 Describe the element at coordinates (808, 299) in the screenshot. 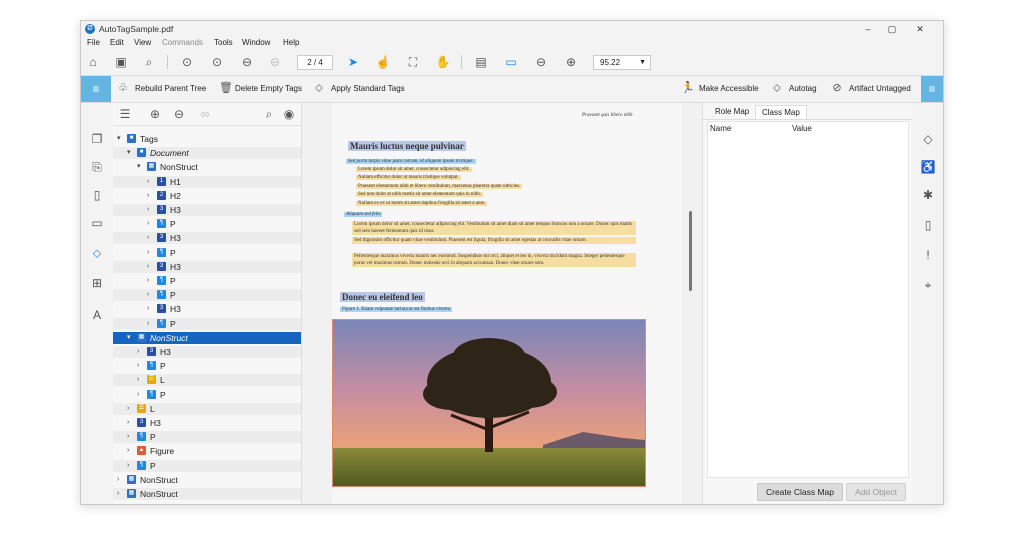

I see `class-map-table: Name Value` at that location.